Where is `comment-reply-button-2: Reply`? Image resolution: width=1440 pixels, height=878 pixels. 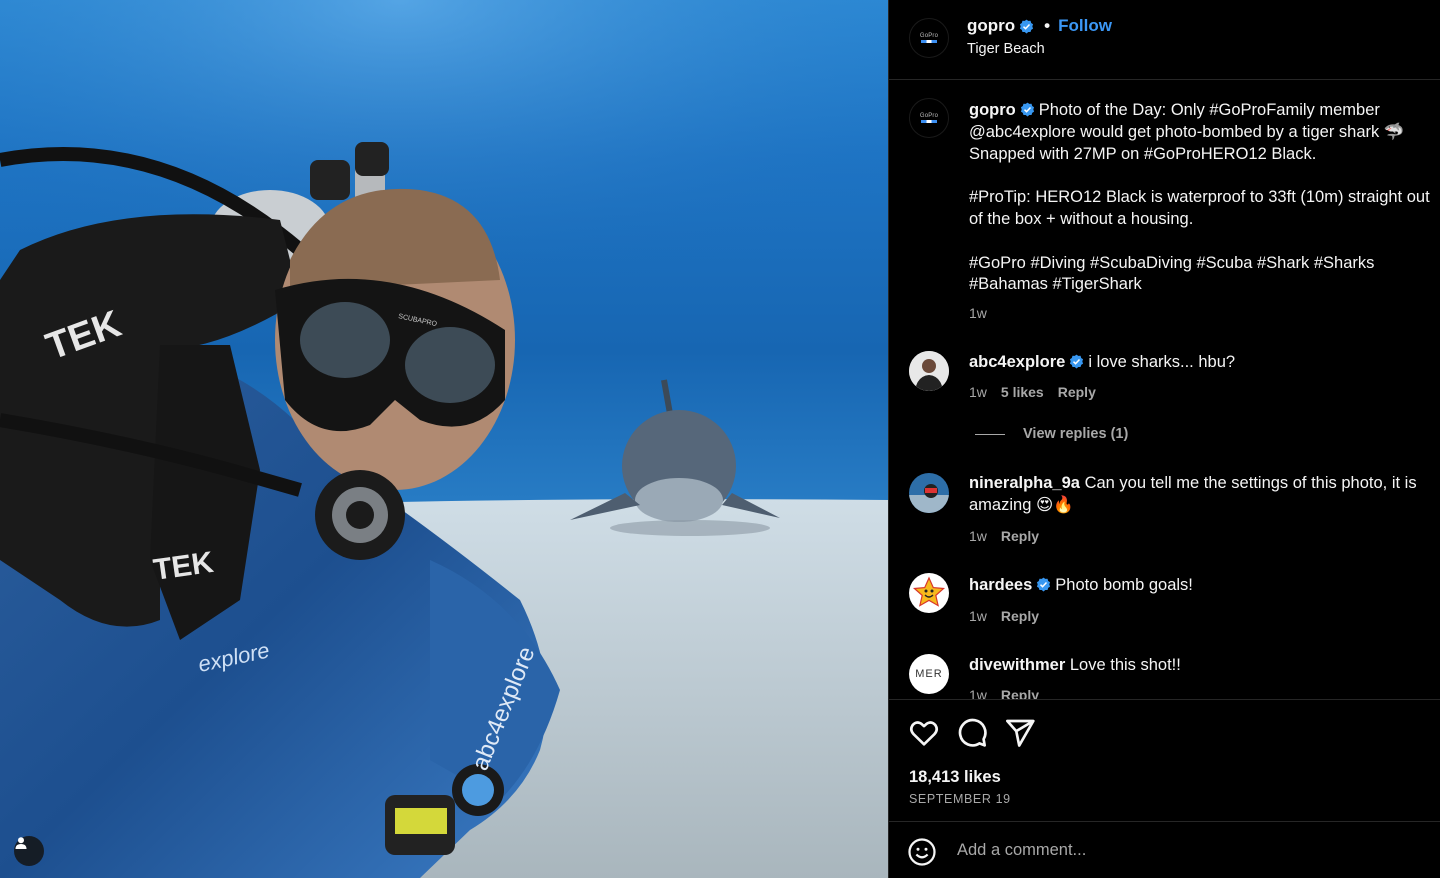
comment-reply-button-2: Reply is located at coordinates (1020, 536).